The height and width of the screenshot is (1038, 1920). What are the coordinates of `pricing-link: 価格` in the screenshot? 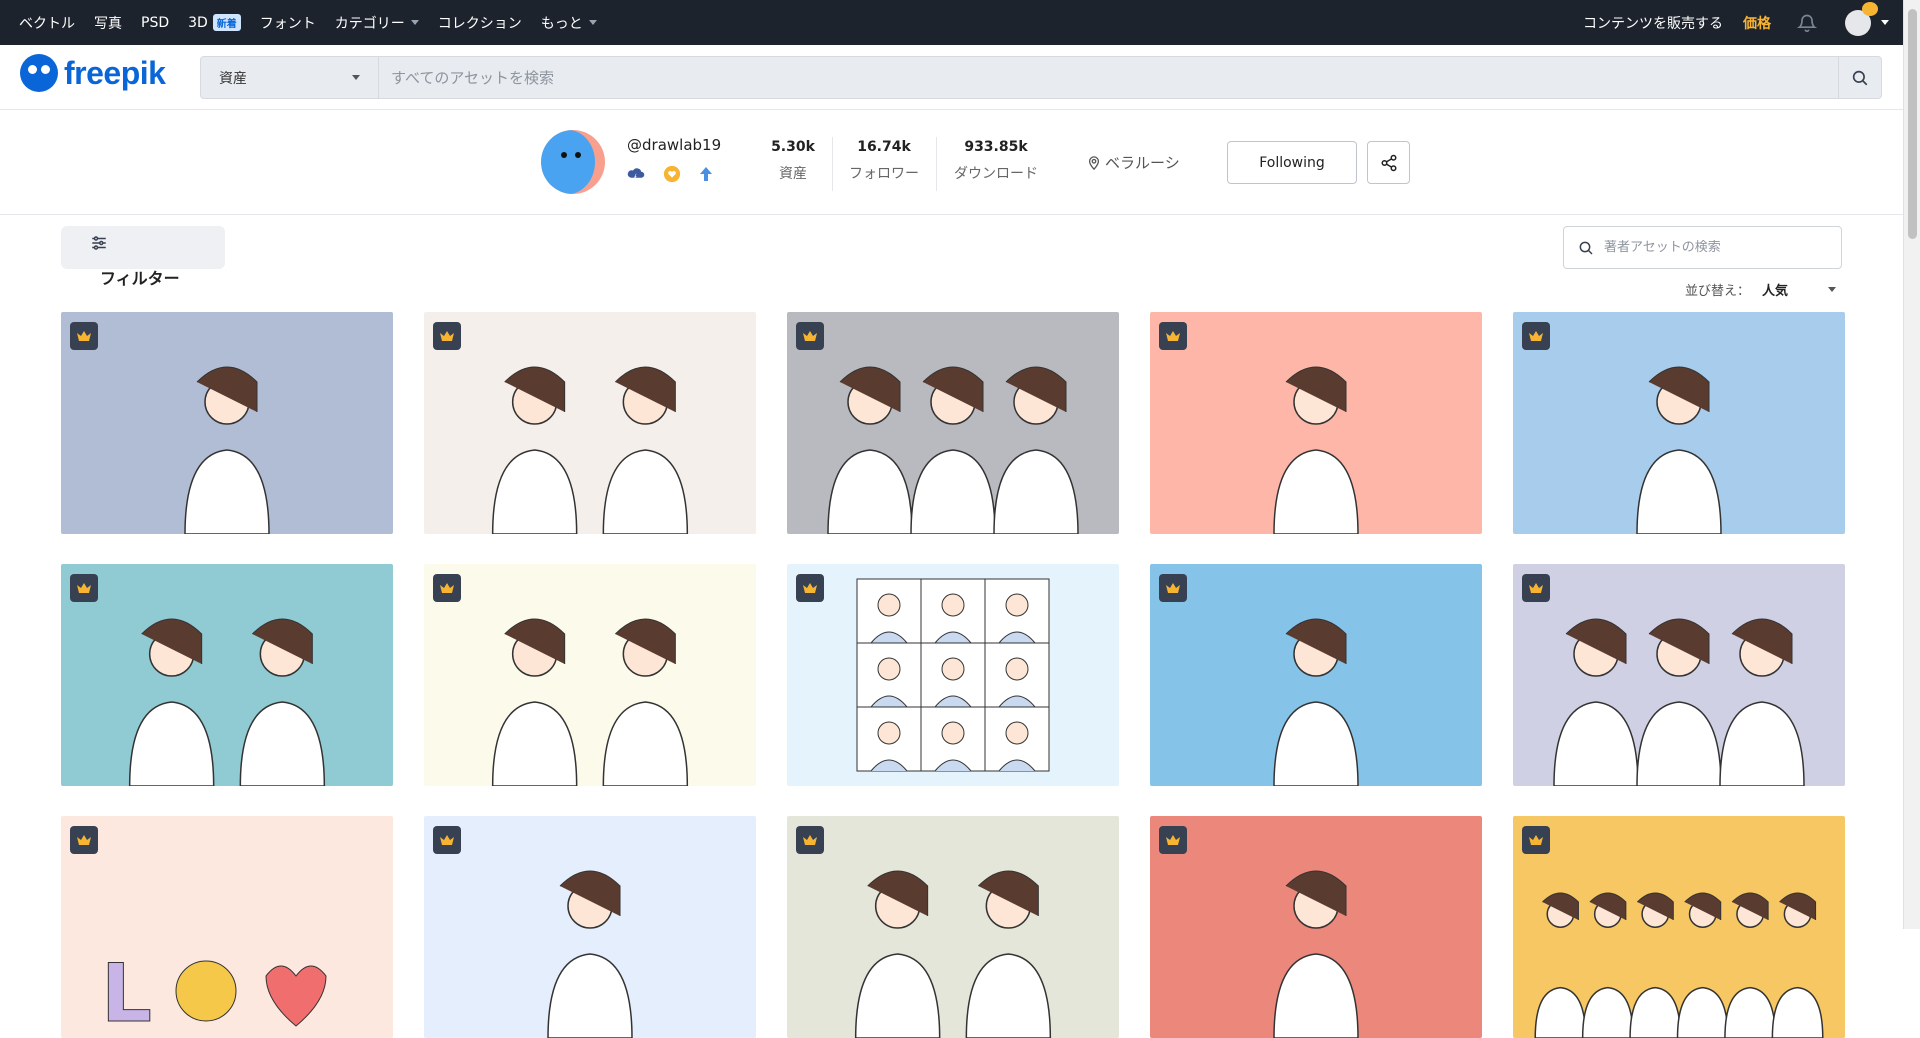 It's located at (1757, 23).